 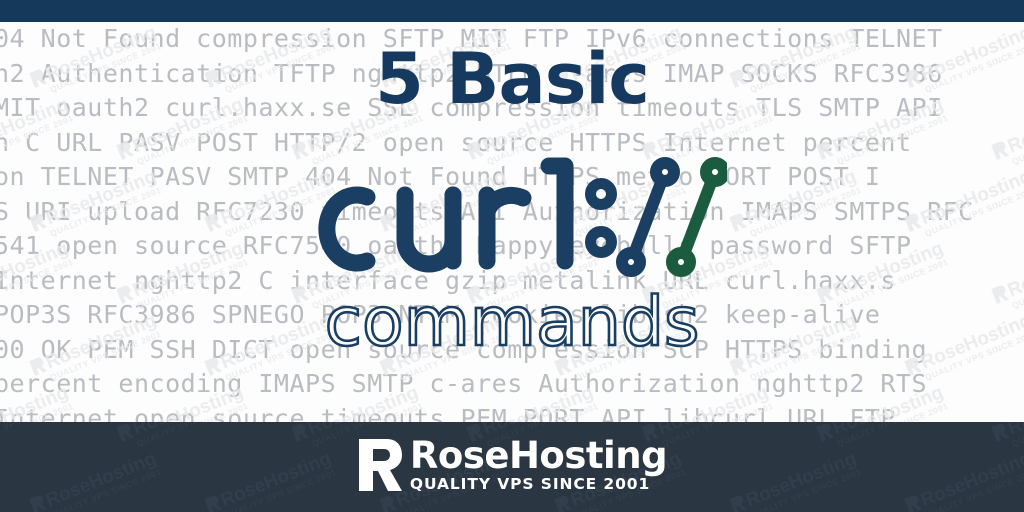 I want to click on curl-logo-svg, so click(x=522, y=217).